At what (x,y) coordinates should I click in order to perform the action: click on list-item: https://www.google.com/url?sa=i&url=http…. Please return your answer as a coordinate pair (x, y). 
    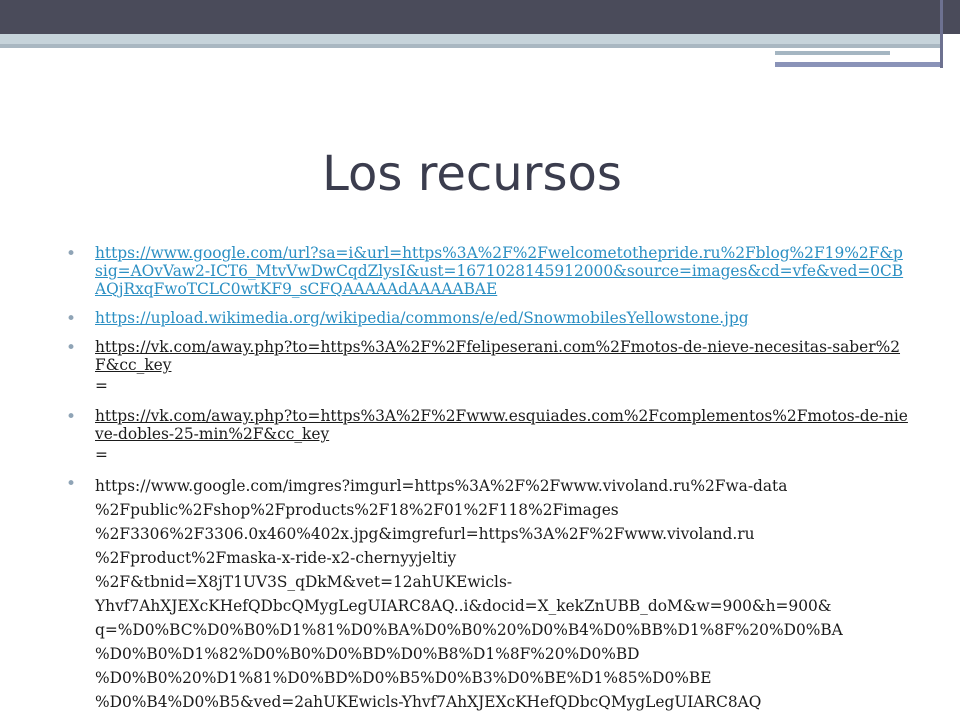
    Looking at the image, I should click on (488, 271).